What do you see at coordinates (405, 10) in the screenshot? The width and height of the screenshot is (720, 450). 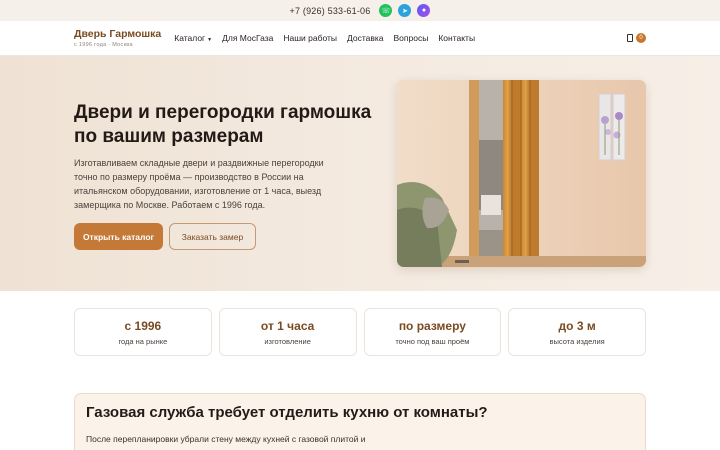 I see `telegram-icon: ➤` at bounding box center [405, 10].